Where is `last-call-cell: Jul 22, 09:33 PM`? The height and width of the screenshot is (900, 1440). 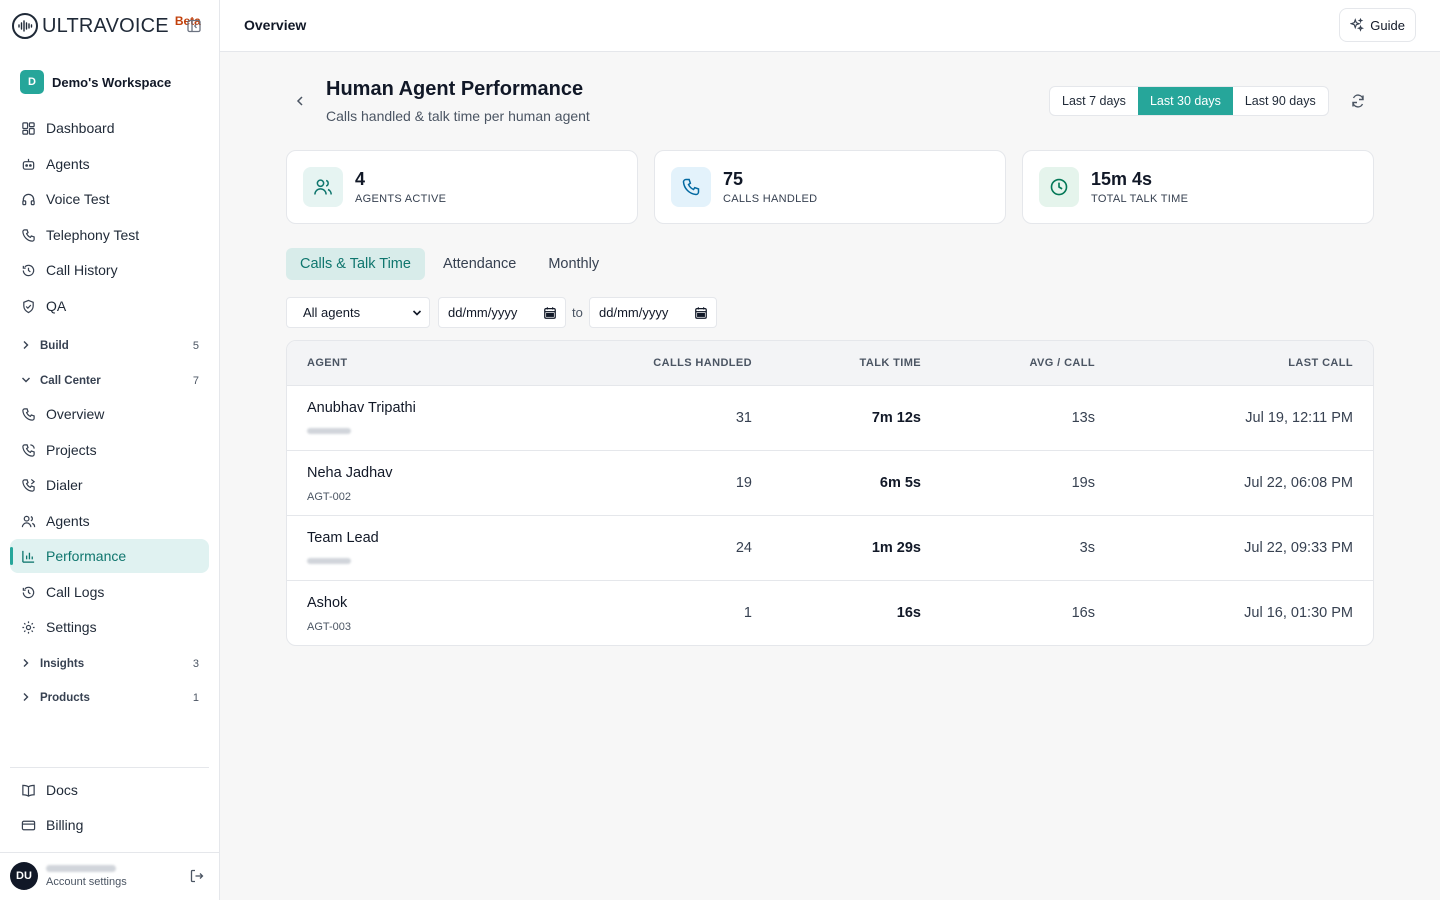 last-call-cell: Jul 22, 09:33 PM is located at coordinates (1298, 548).